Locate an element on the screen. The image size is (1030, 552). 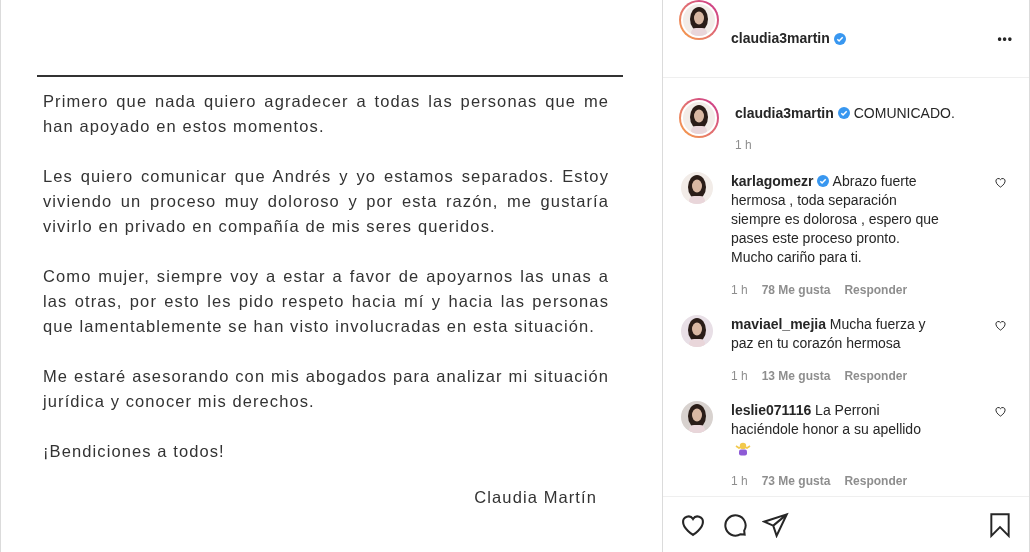
letter-paragraph: Les quiero comunicar que Andrés y yo estamos separados. Estoy viviendo un proceso muy doloroso y por esta razón, me gustaría vivirlo en privado en compañía de mis seres queridos. is located at coordinates (326, 201).